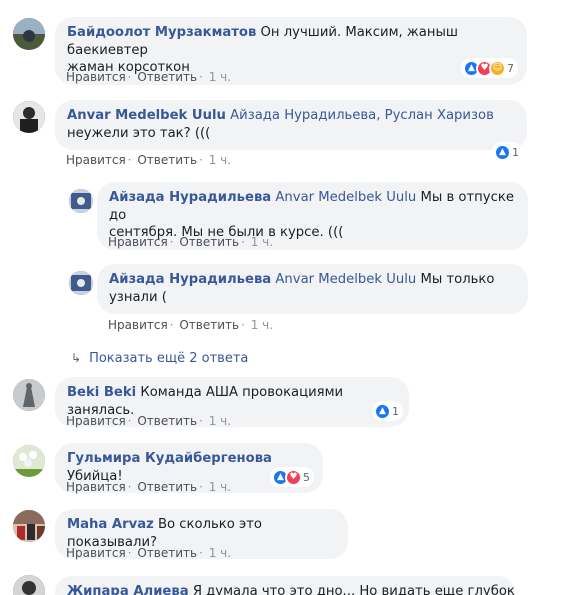 This screenshot has height=595, width=571. I want to click on heart-icon: ♥, so click(293, 477).